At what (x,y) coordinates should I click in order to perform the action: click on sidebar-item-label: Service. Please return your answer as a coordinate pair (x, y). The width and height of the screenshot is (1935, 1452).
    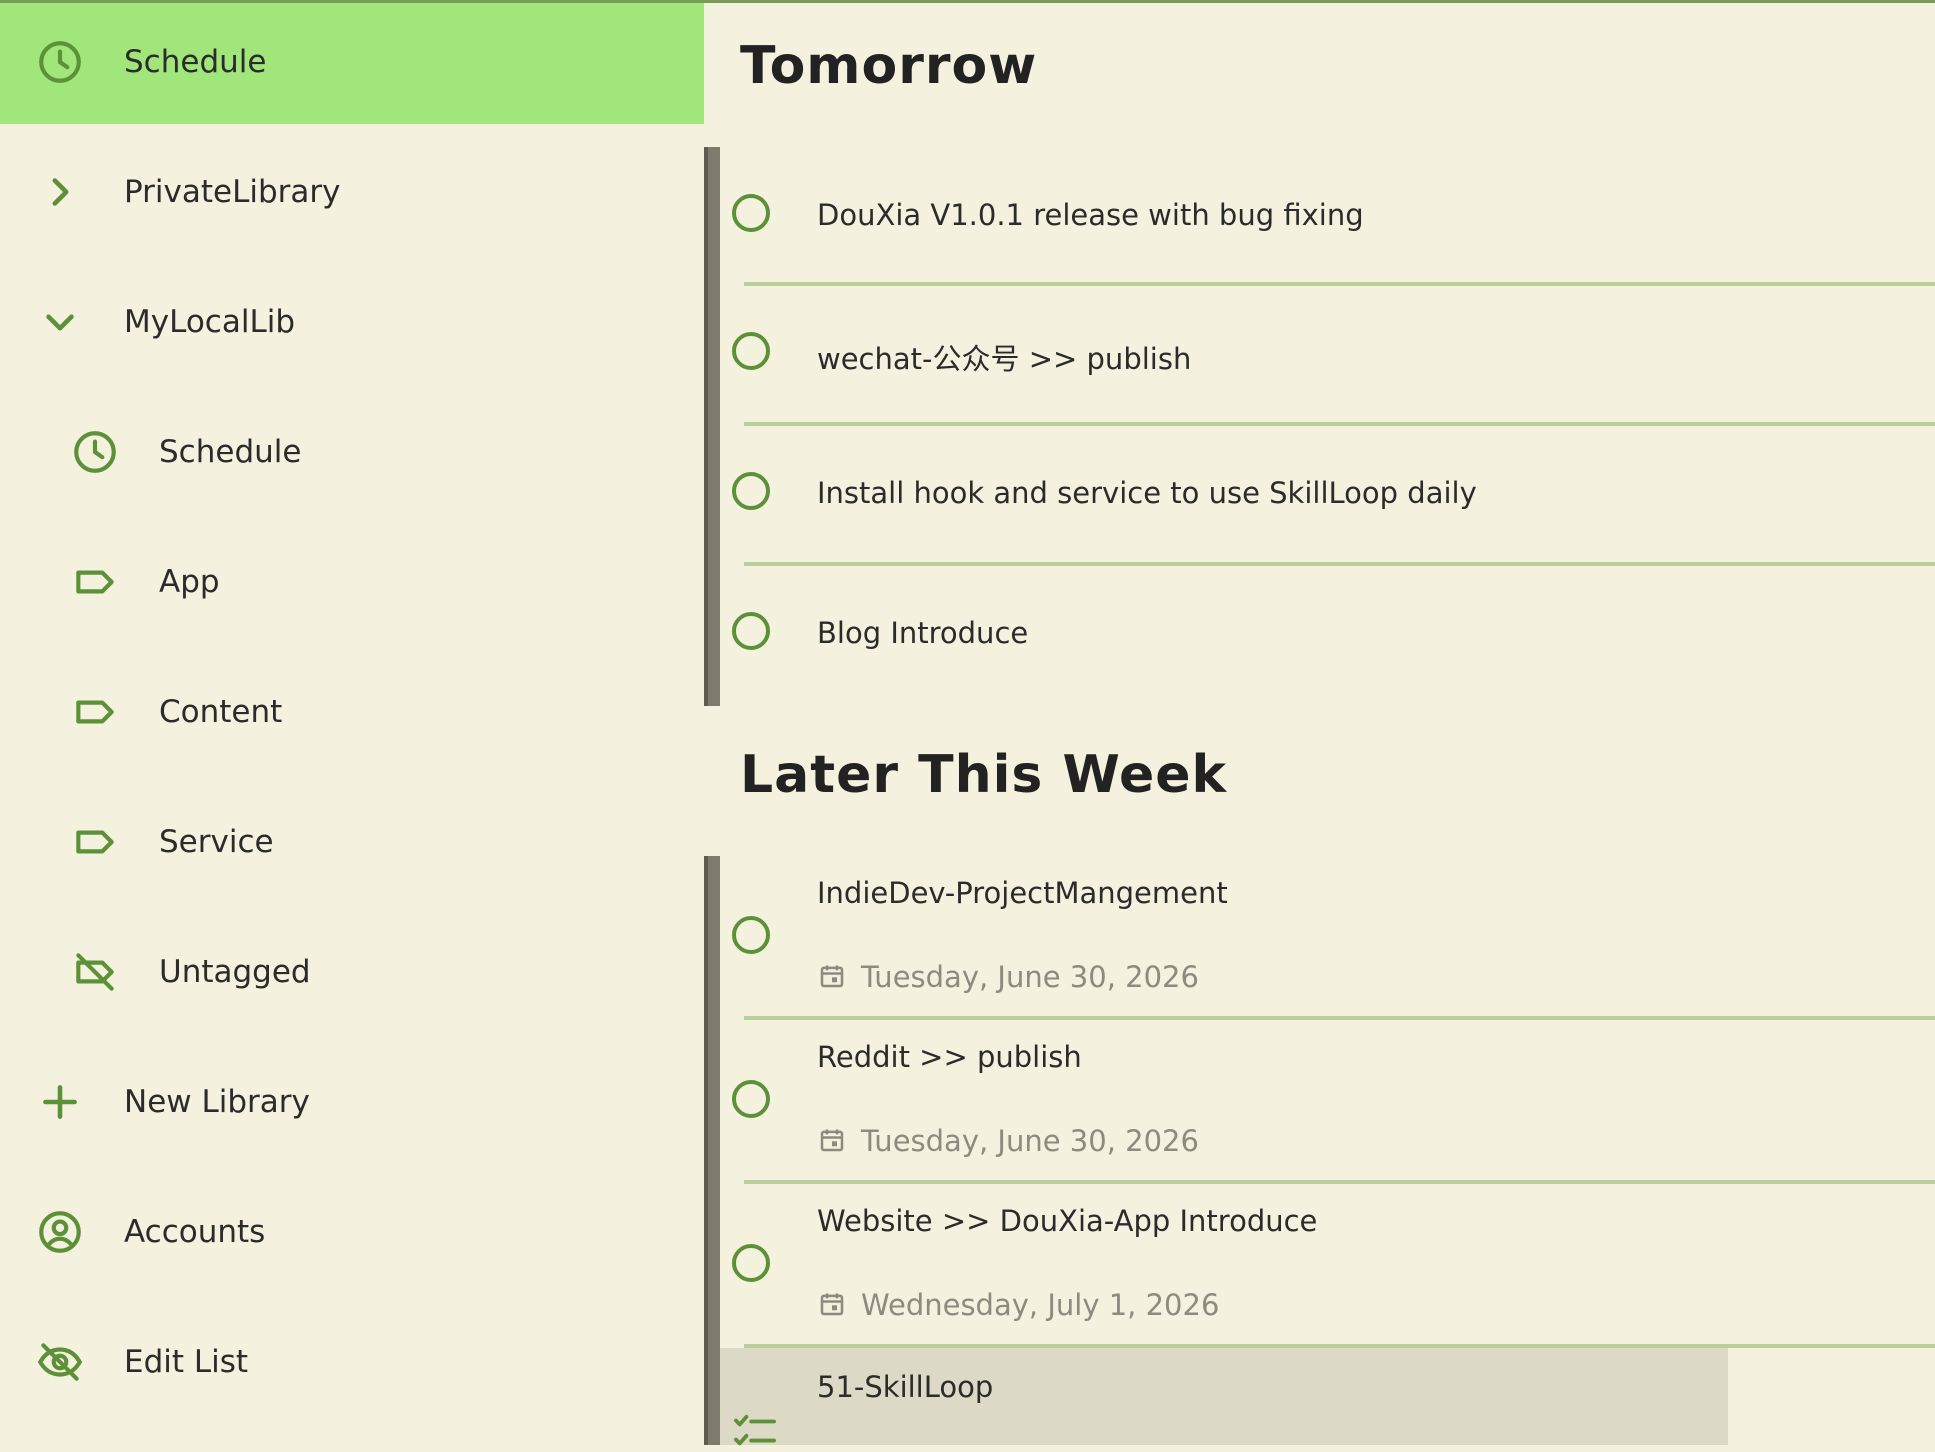
    Looking at the image, I should click on (216, 842).